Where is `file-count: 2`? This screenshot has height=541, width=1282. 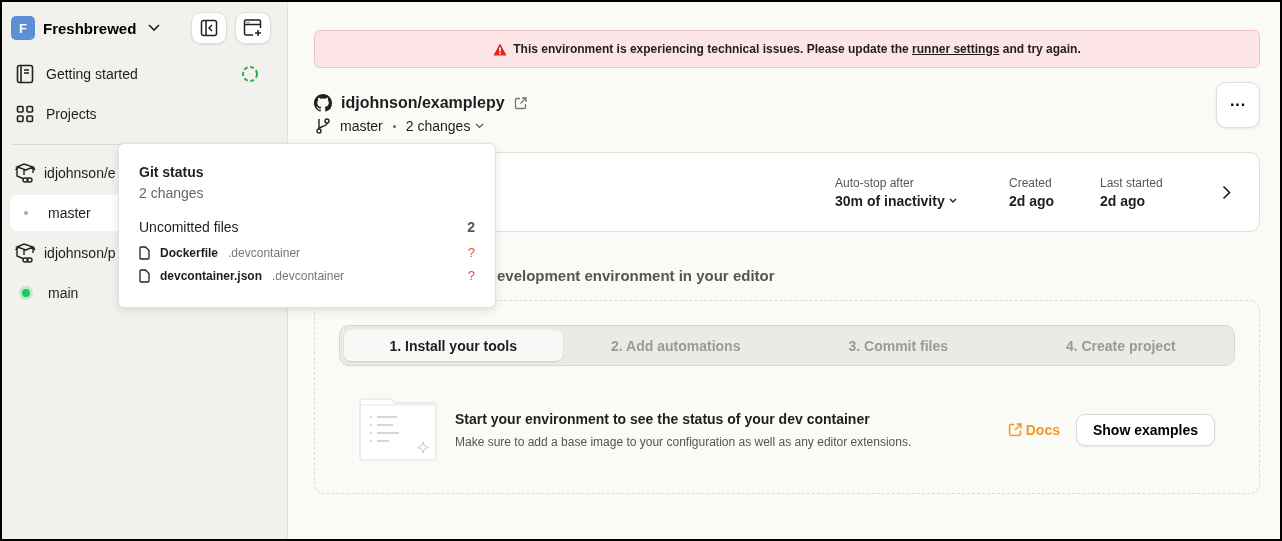 file-count: 2 is located at coordinates (471, 227).